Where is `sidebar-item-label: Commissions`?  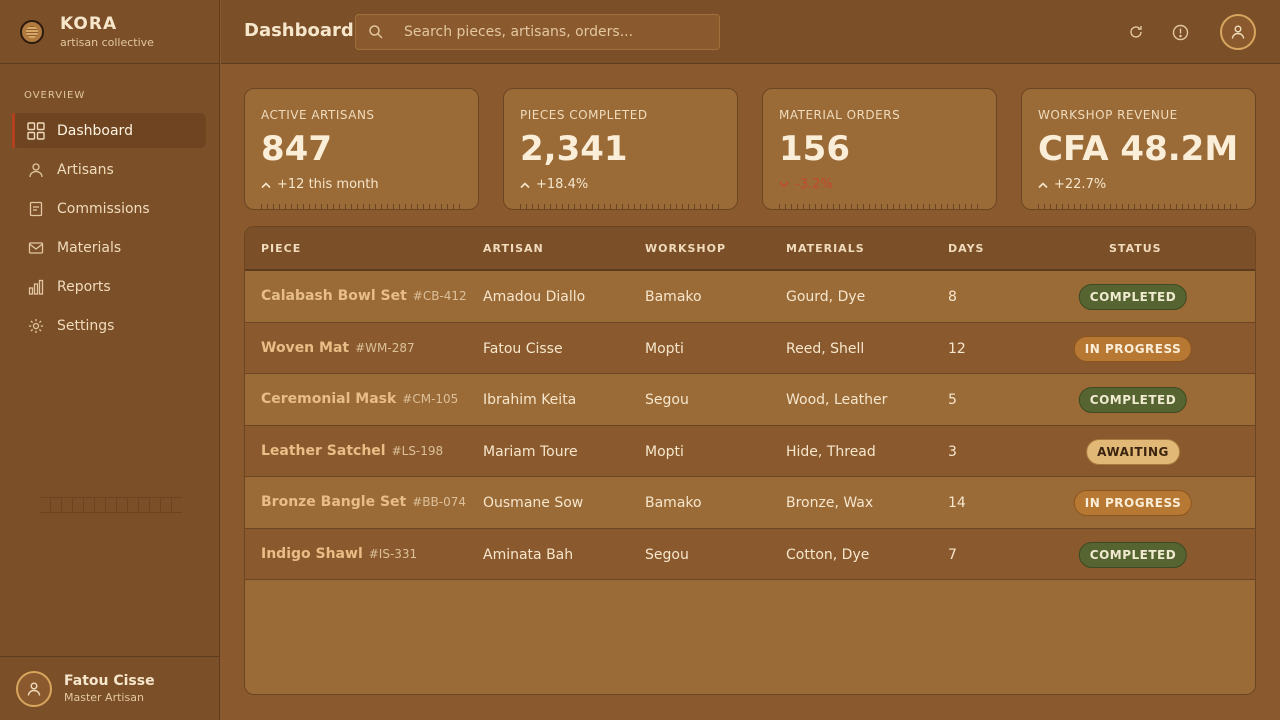
sidebar-item-label: Commissions is located at coordinates (103, 208).